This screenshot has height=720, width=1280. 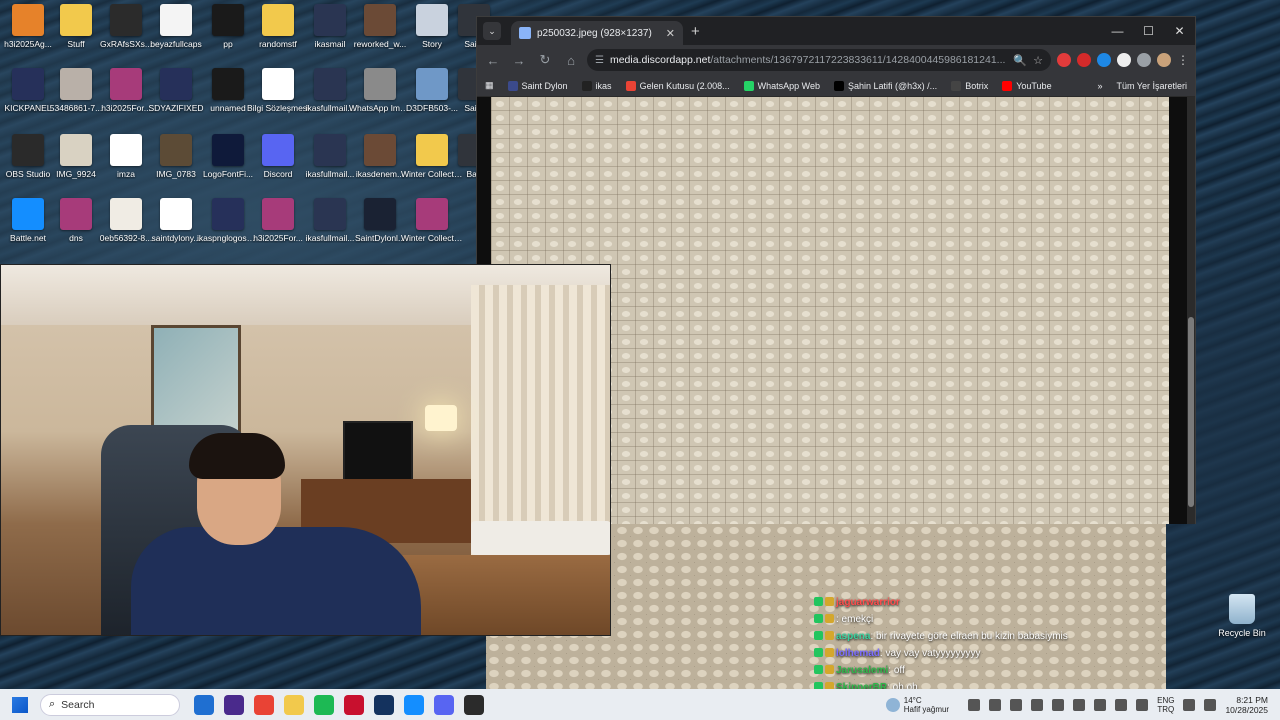 What do you see at coordinates (695, 31) in the screenshot?
I see `new-tab-button: +` at bounding box center [695, 31].